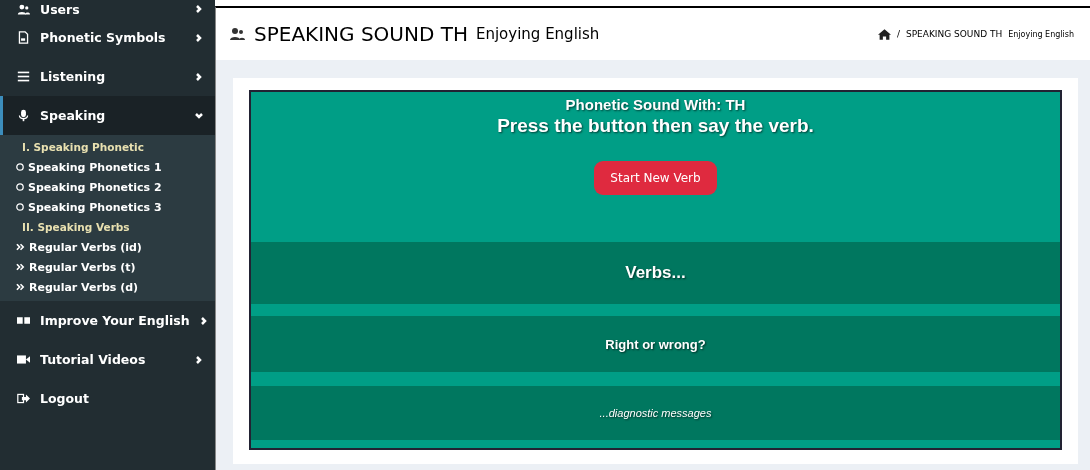 This screenshot has height=470, width=1090. I want to click on submenu-heading: II. Speaking Verbs, so click(76, 227).